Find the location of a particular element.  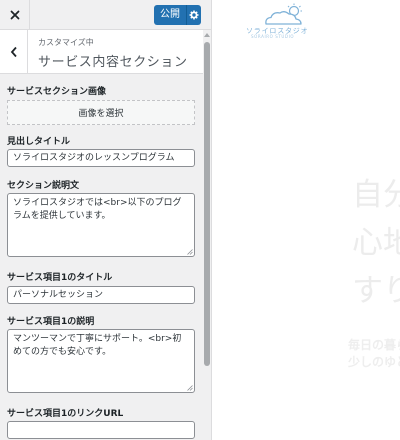

service1-link-input is located at coordinates (101, 430).